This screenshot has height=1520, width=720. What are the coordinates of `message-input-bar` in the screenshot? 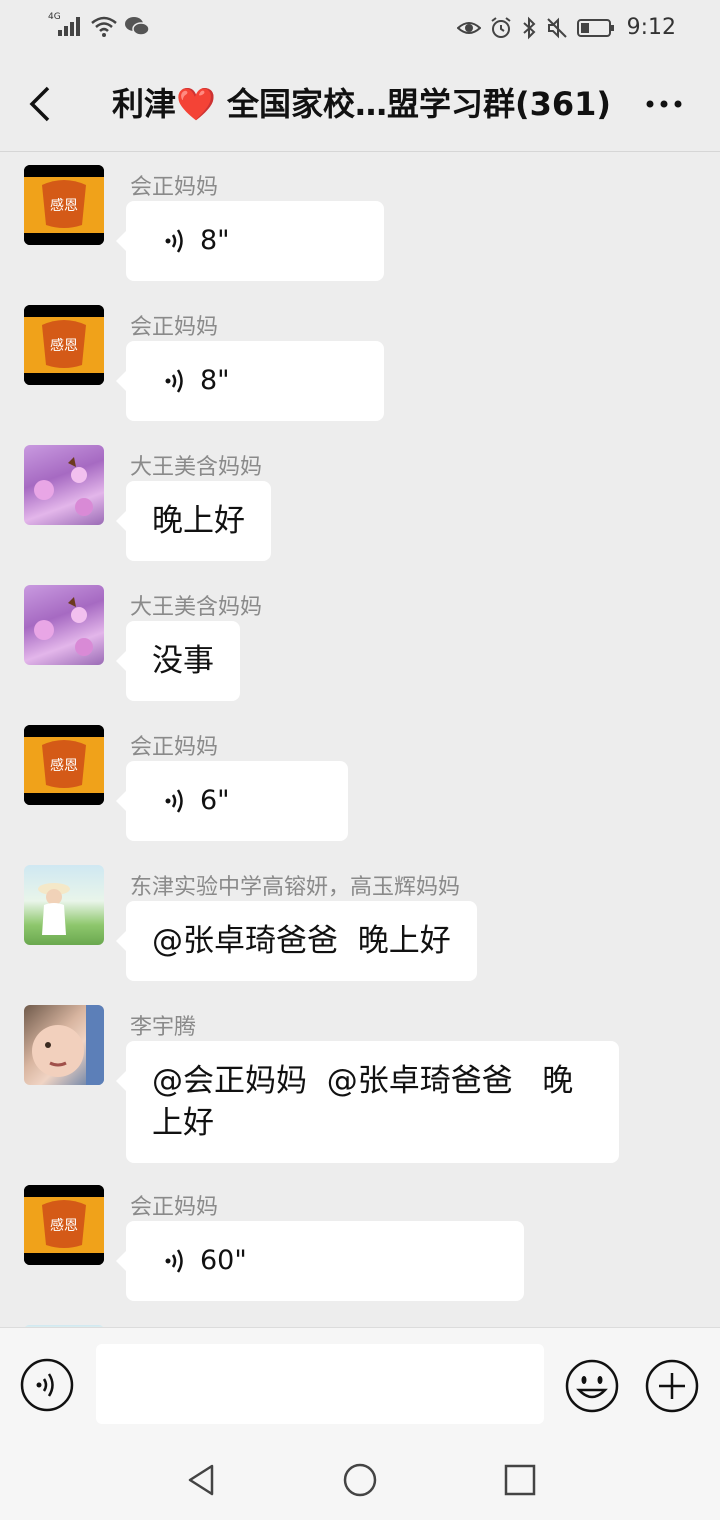 It's located at (360, 1383).